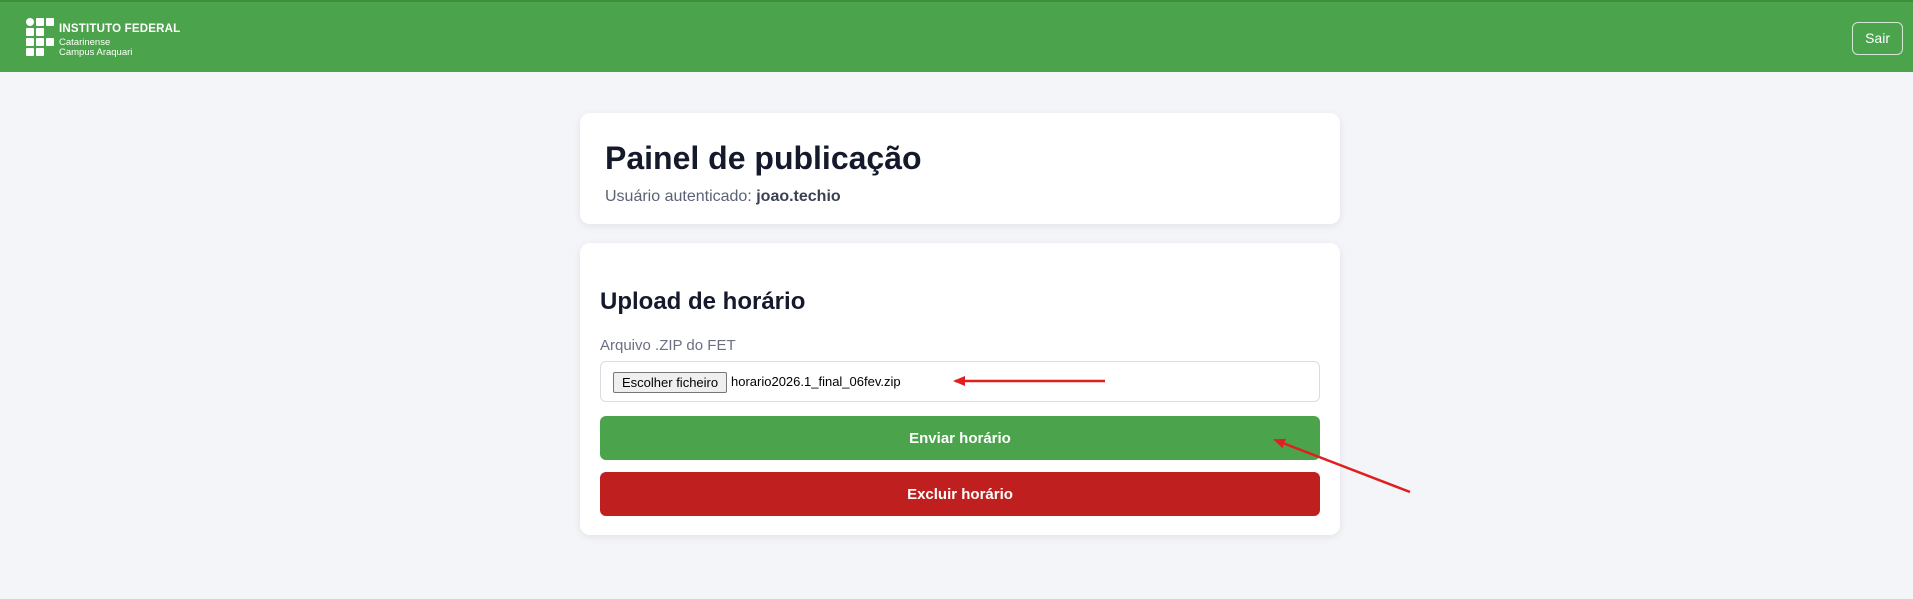 Image resolution: width=1913 pixels, height=599 pixels. Describe the element at coordinates (816, 381) in the screenshot. I see `selected-file-name: horario2026.1_final_06fev.zip` at that location.